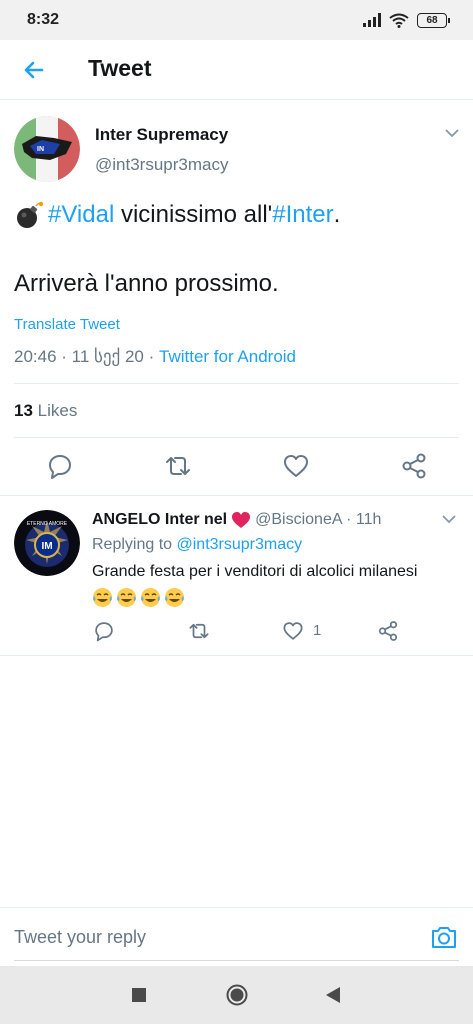 Image resolution: width=473 pixels, height=1024 pixels. What do you see at coordinates (214, 937) in the screenshot?
I see `reply-input` at bounding box center [214, 937].